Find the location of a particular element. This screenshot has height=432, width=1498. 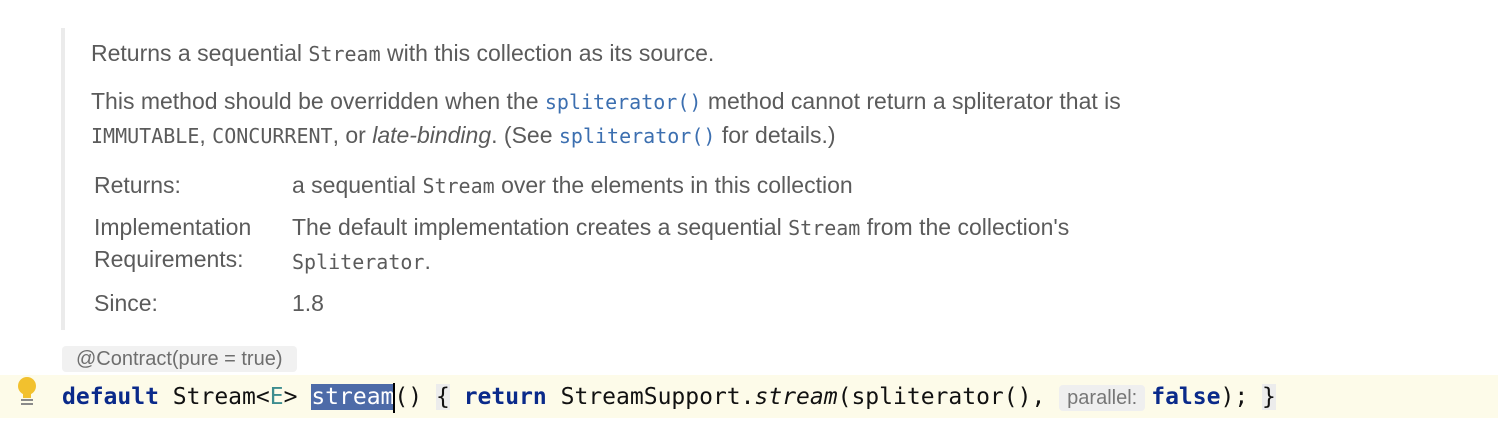

since-label: Since: is located at coordinates (126, 303).